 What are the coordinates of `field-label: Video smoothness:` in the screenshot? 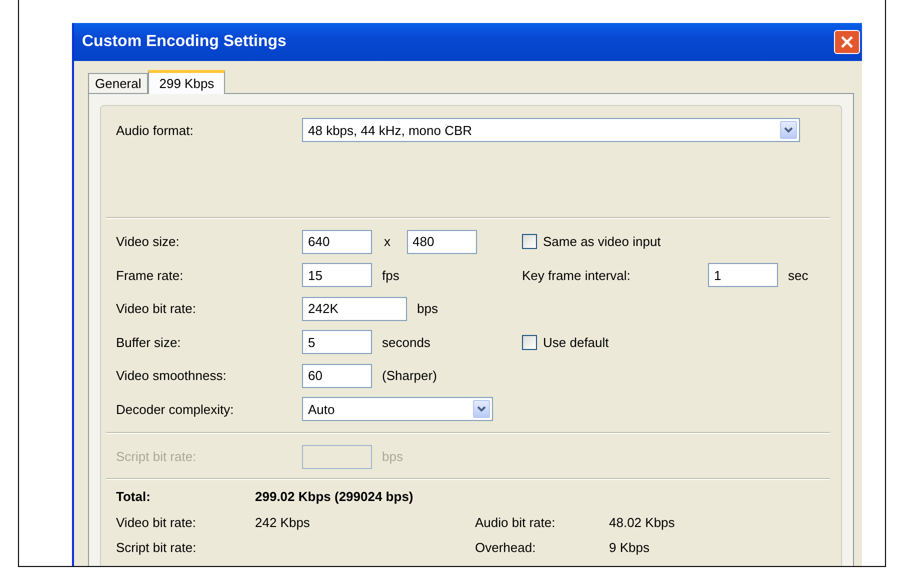 It's located at (172, 376).